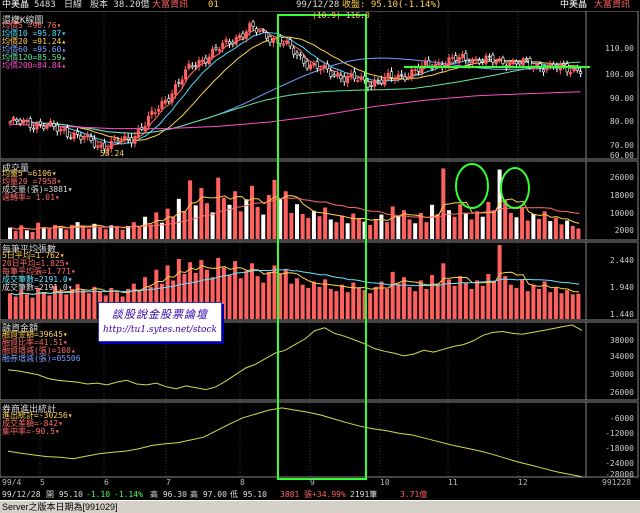 This screenshot has width=640, height=513. I want to click on avg_per_trade-legend-item: 成交筆數=2191.0▾, so click(37, 287).